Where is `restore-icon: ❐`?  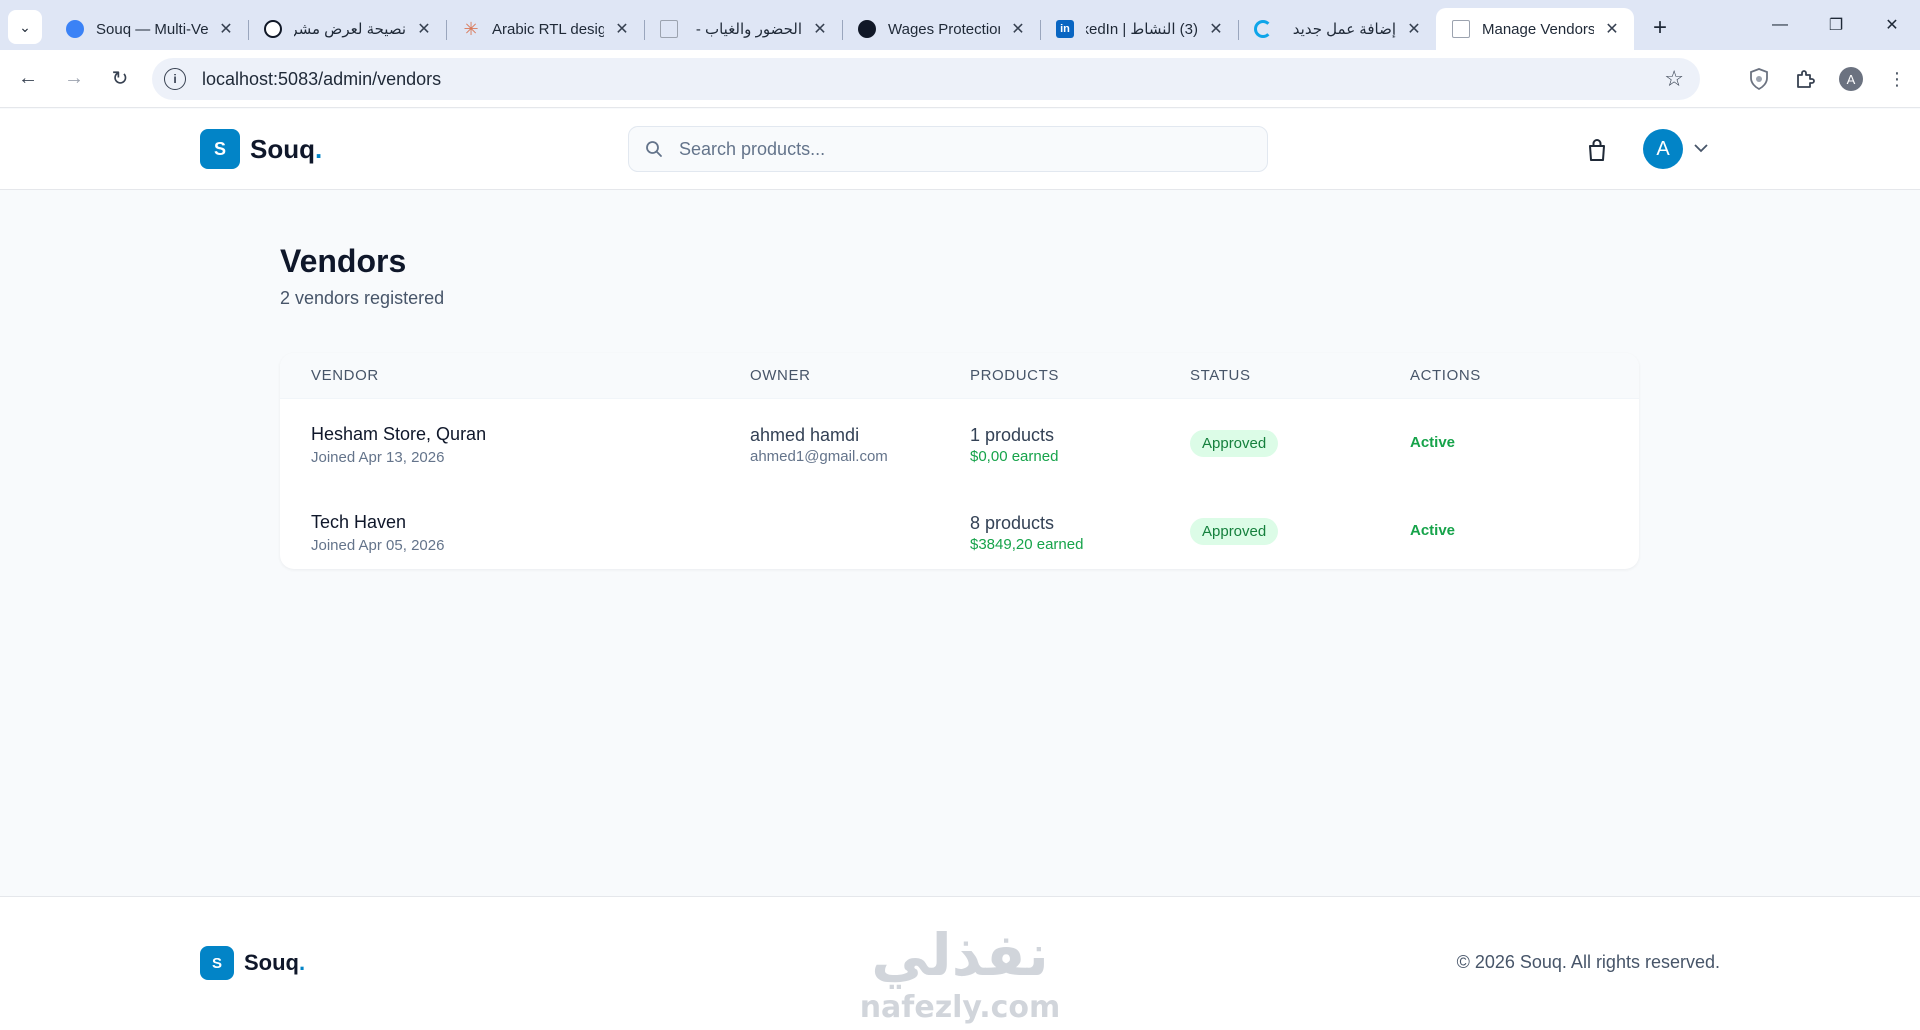
restore-icon: ❐ is located at coordinates (1836, 25).